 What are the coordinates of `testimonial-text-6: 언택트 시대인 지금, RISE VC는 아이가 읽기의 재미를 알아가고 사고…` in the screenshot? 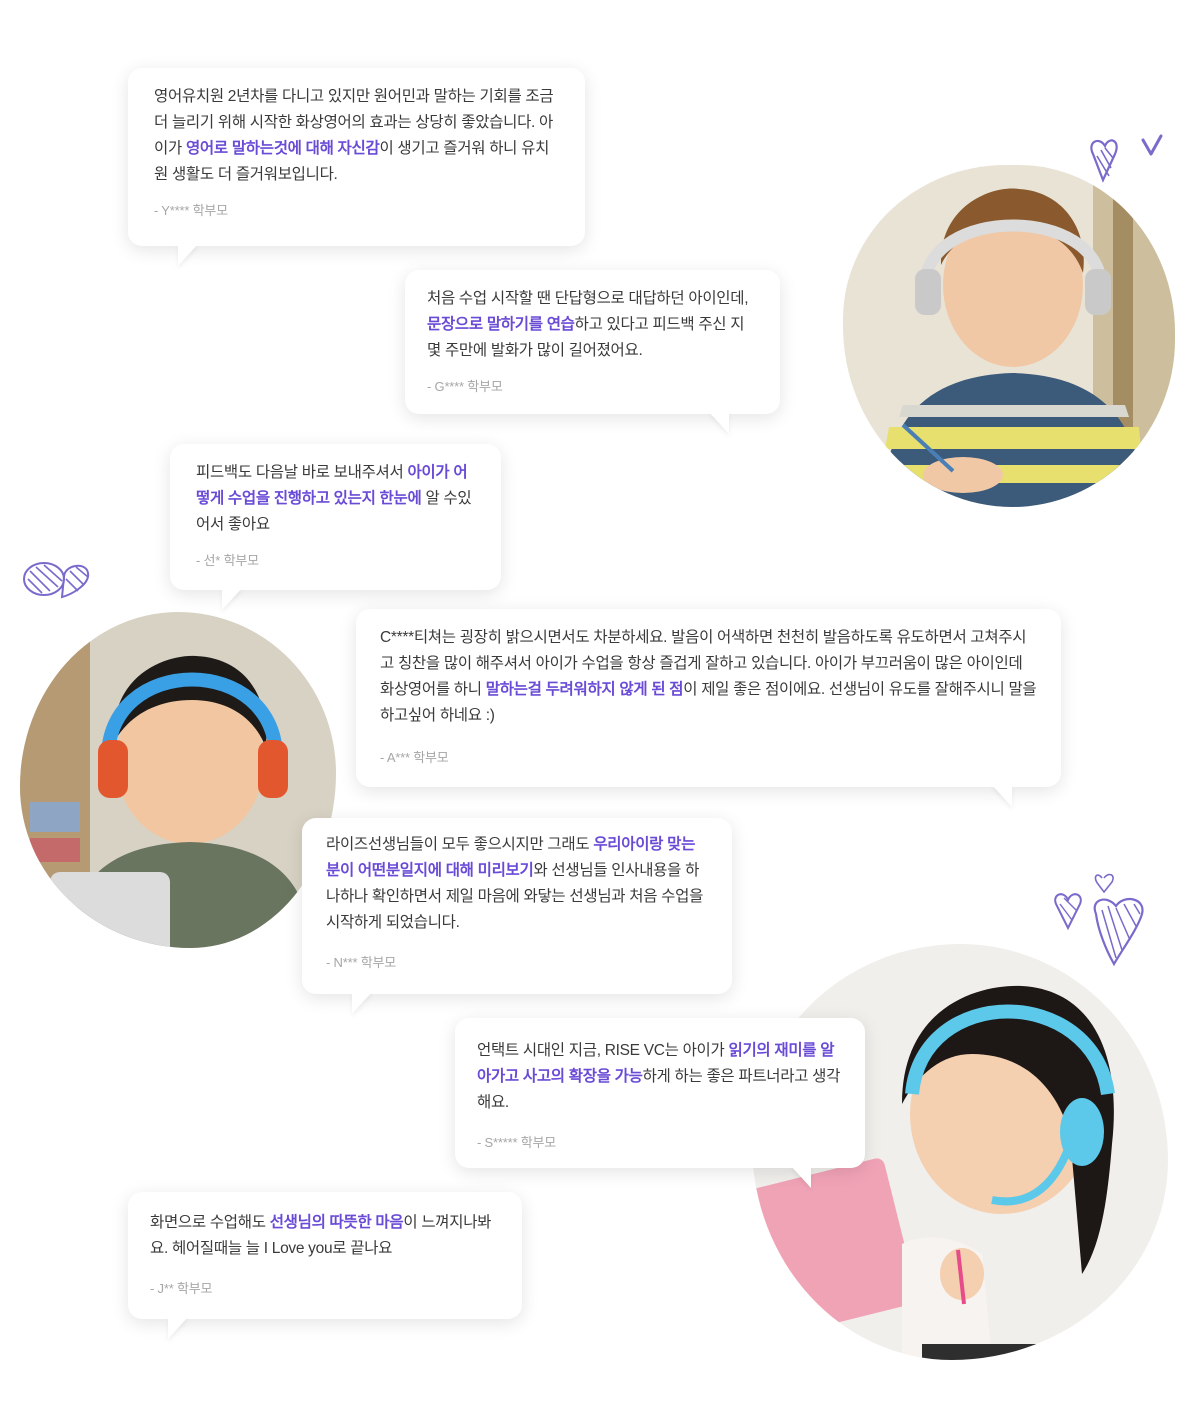 It's located at (660, 1077).